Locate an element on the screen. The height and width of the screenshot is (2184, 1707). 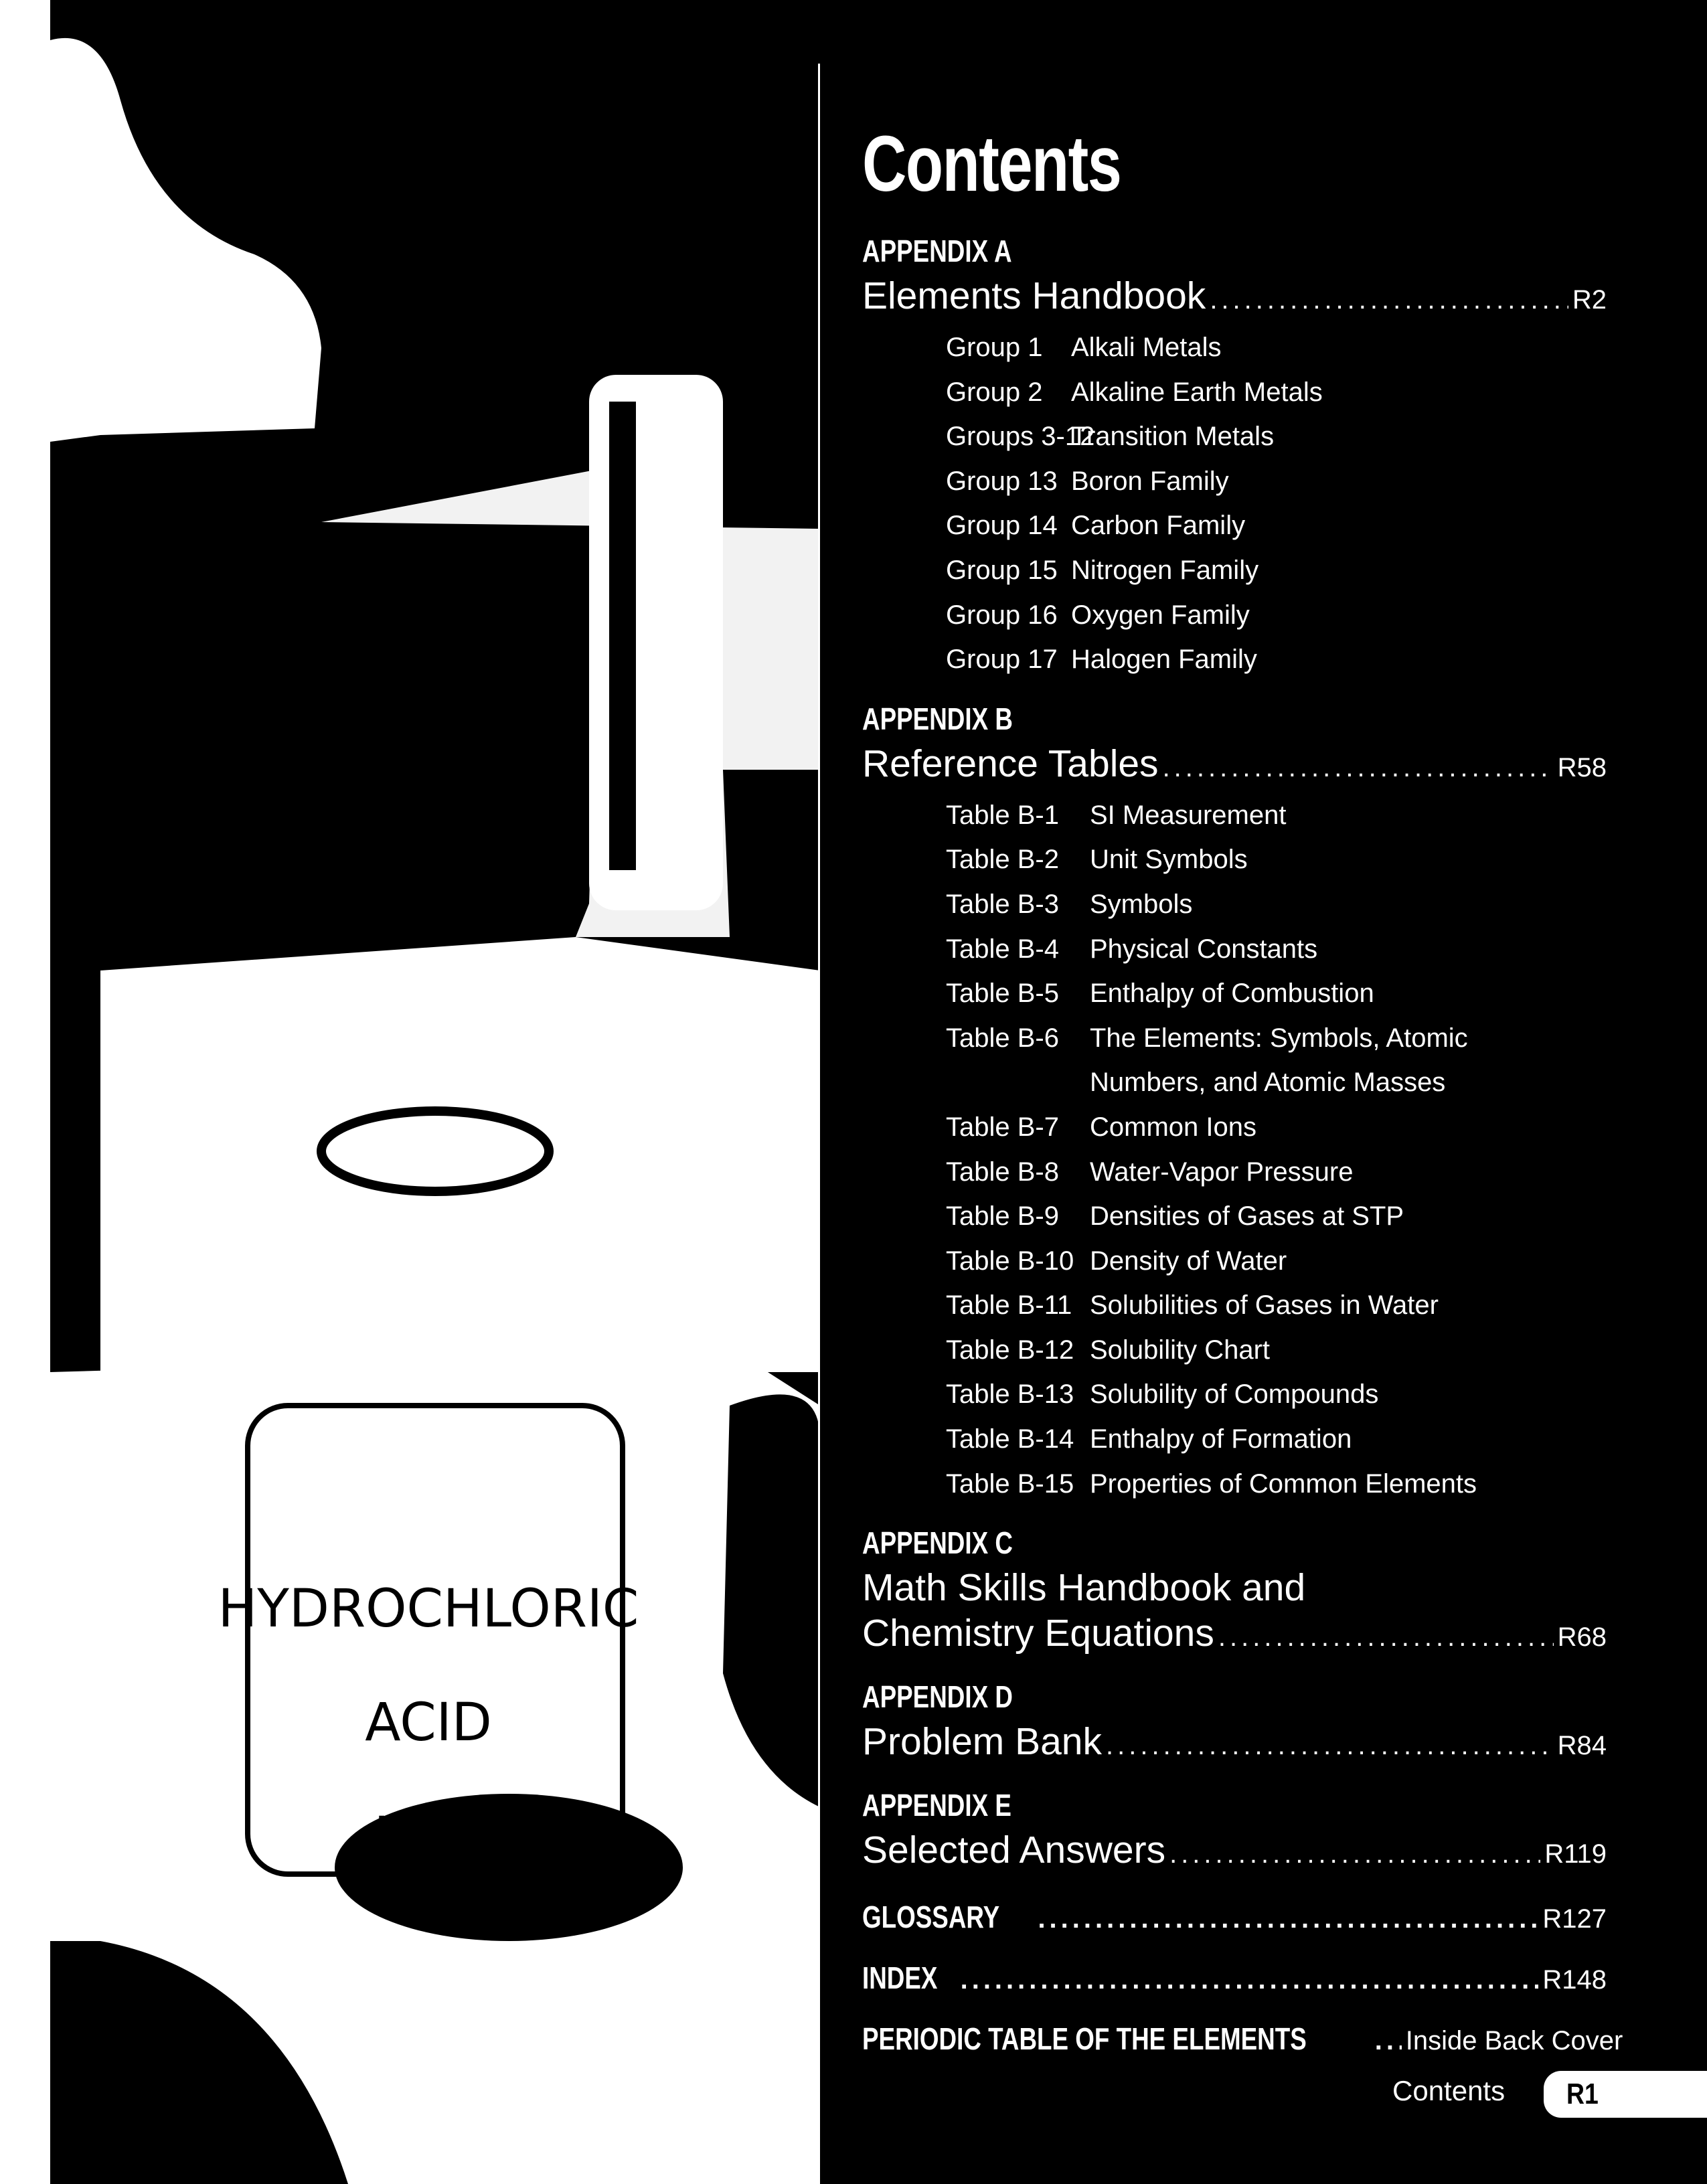
toc-subentry: Group 14 Carbon Family is located at coordinates (1235, 525).